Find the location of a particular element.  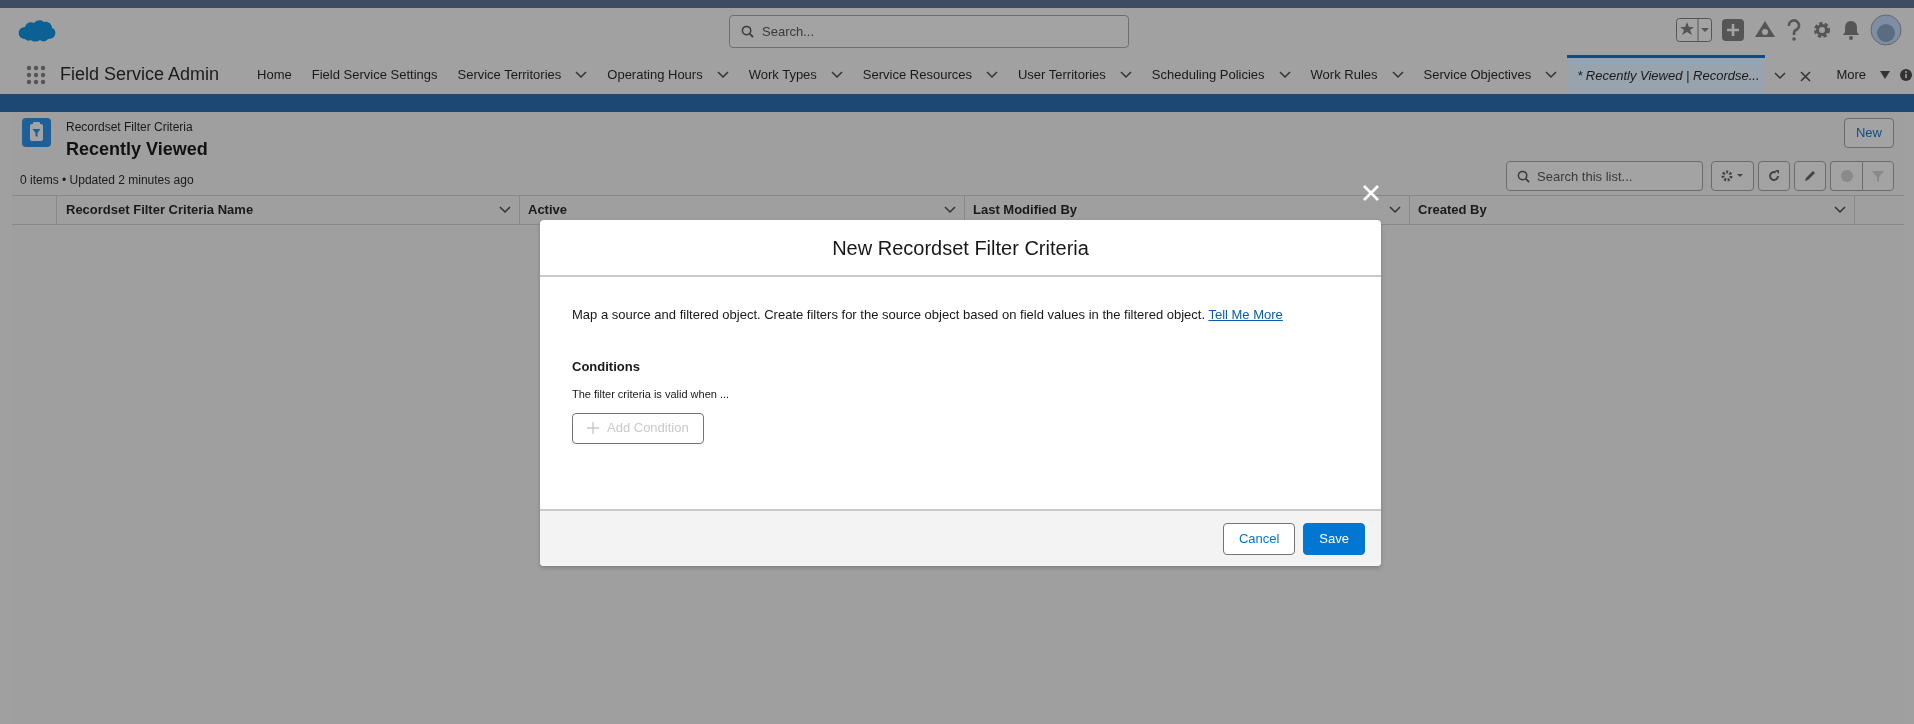

nav-tab: Work Rules is located at coordinates (1357, 74).